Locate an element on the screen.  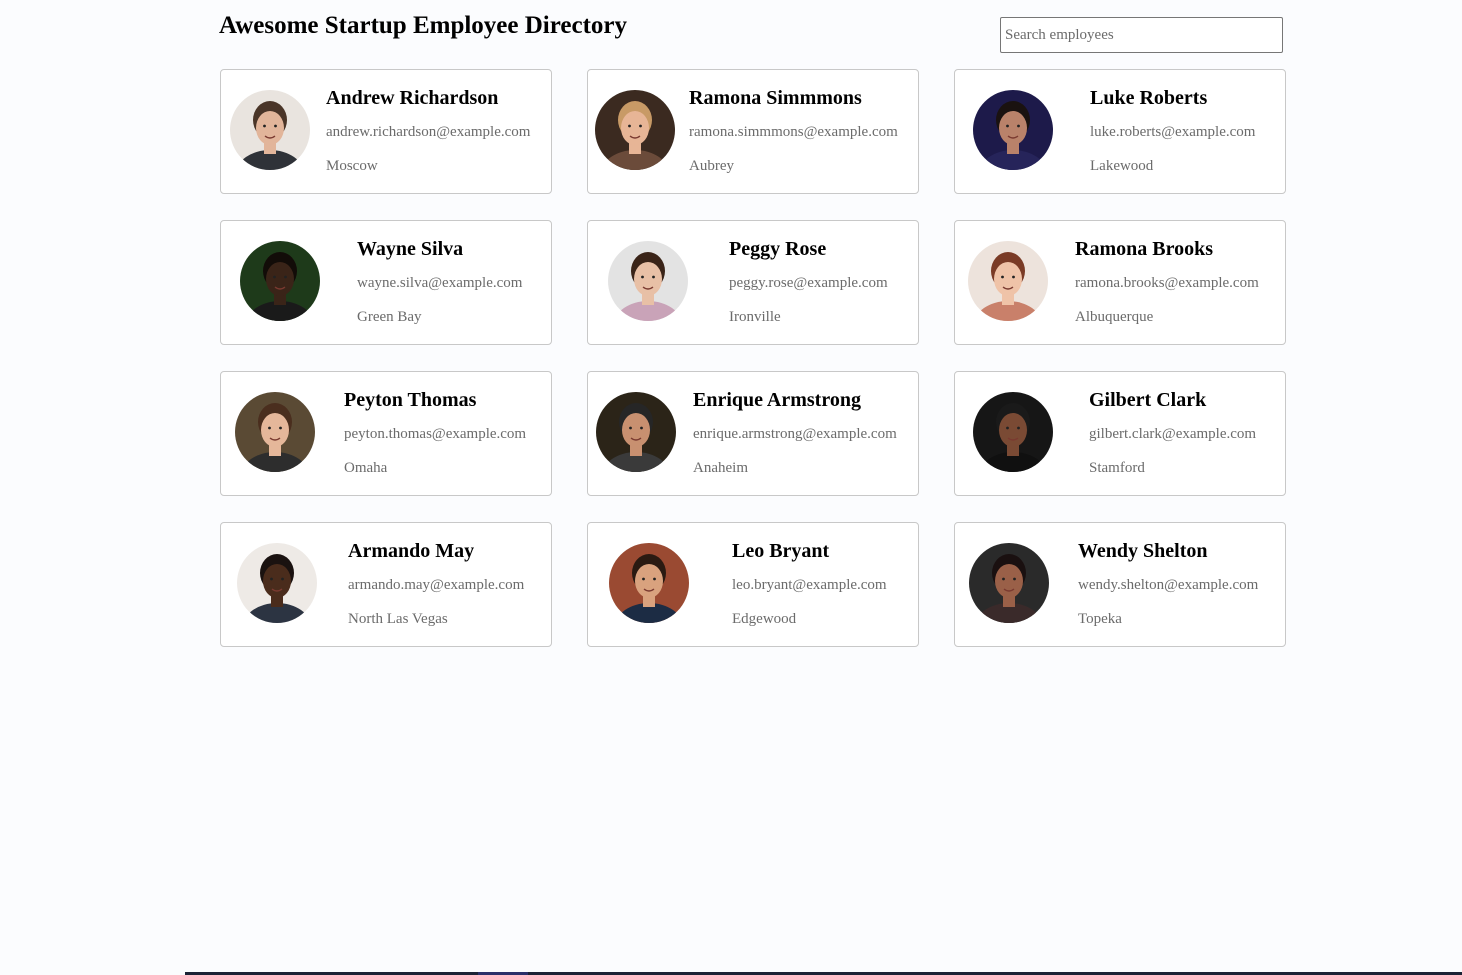
employee-email: ramona.simmmons@example.com is located at coordinates (793, 132).